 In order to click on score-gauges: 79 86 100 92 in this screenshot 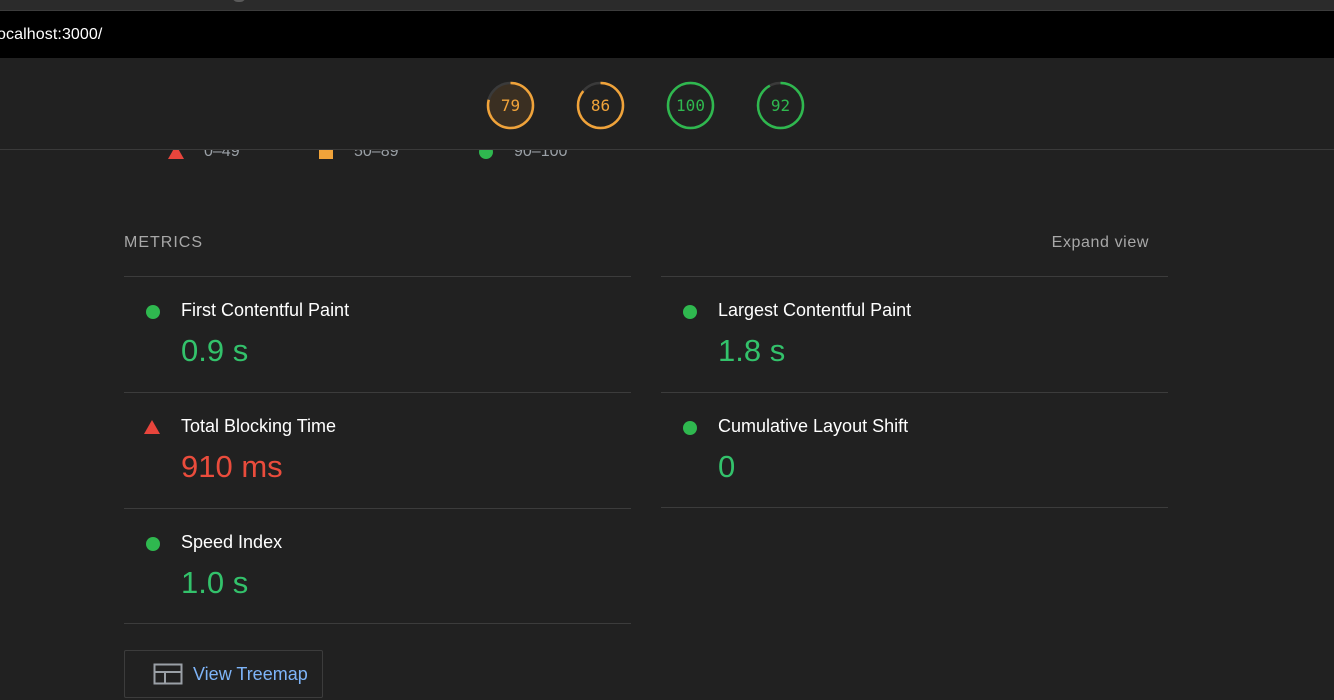, I will do `click(645, 105)`.